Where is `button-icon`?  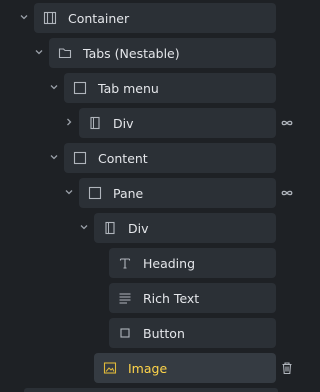
button-icon is located at coordinates (125, 333).